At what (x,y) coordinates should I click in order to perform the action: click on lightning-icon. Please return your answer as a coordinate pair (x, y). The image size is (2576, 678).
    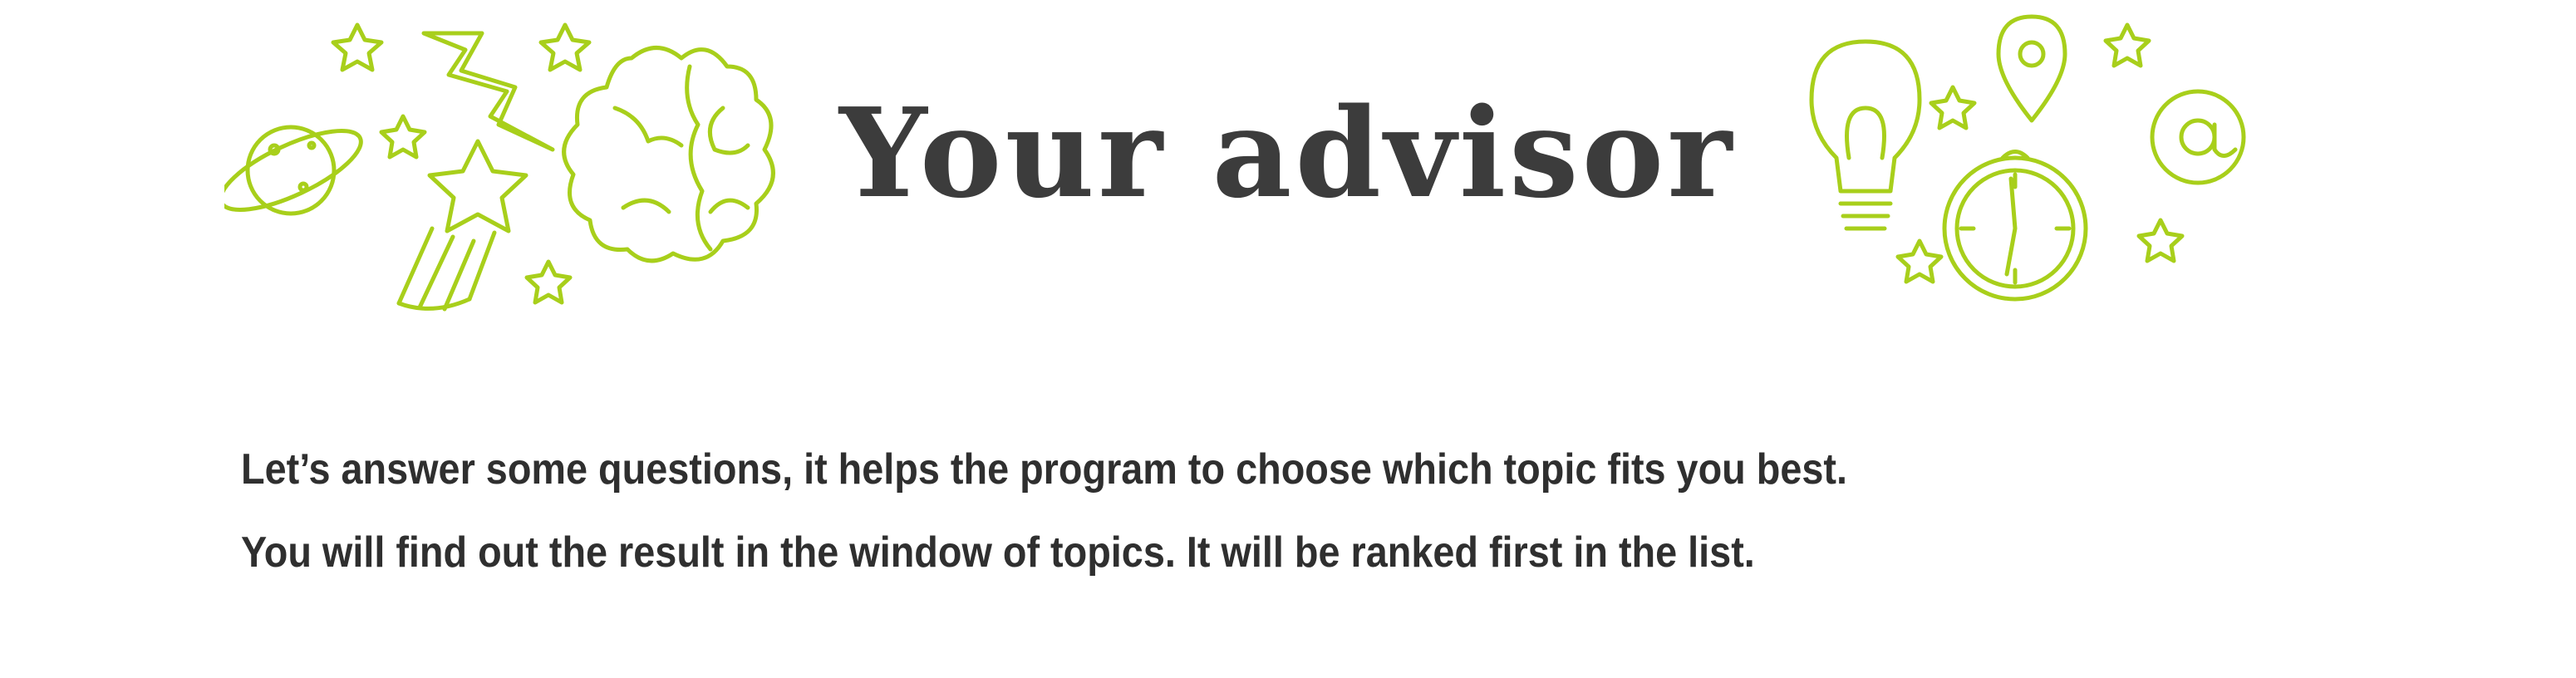
    Looking at the image, I should click on (488, 92).